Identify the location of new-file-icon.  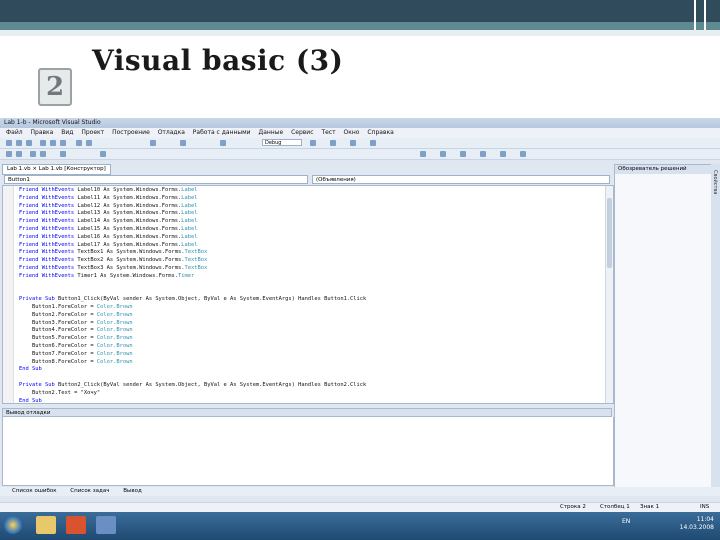
(9, 143).